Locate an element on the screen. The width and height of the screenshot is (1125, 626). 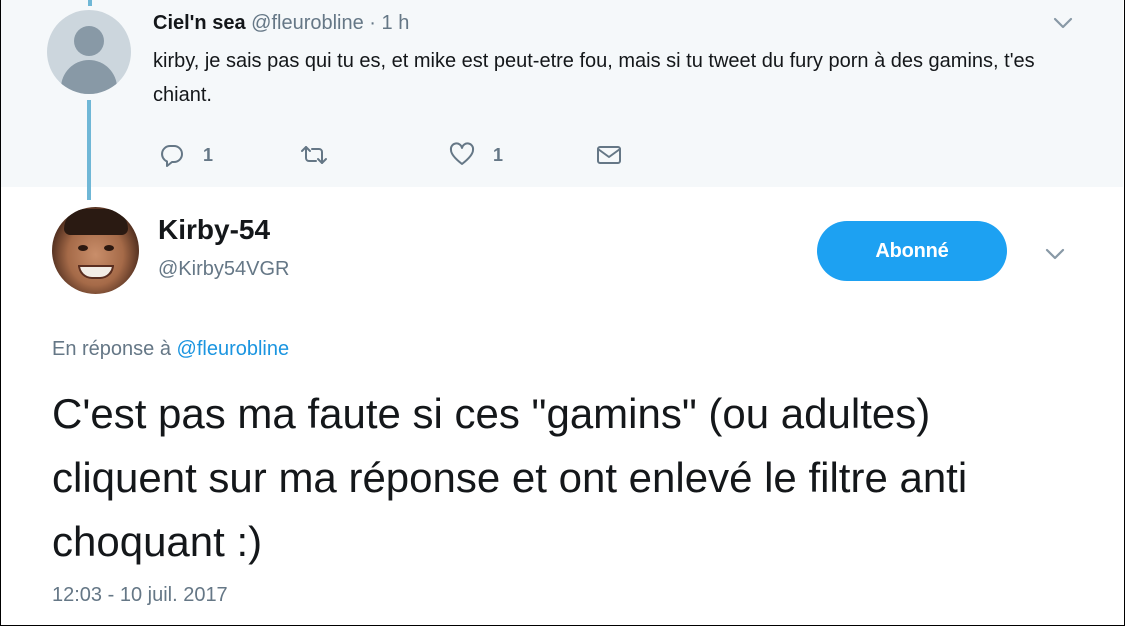
direct-message-button is located at coordinates (609, 155).